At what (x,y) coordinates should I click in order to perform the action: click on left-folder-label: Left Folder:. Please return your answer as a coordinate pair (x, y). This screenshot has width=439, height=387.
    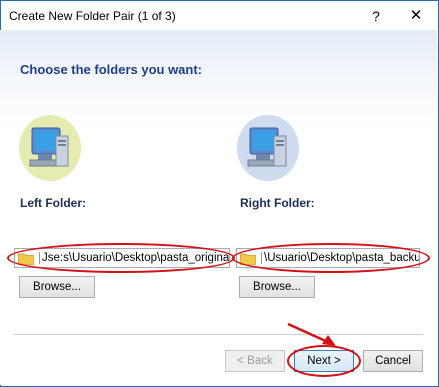
    Looking at the image, I should click on (53, 203).